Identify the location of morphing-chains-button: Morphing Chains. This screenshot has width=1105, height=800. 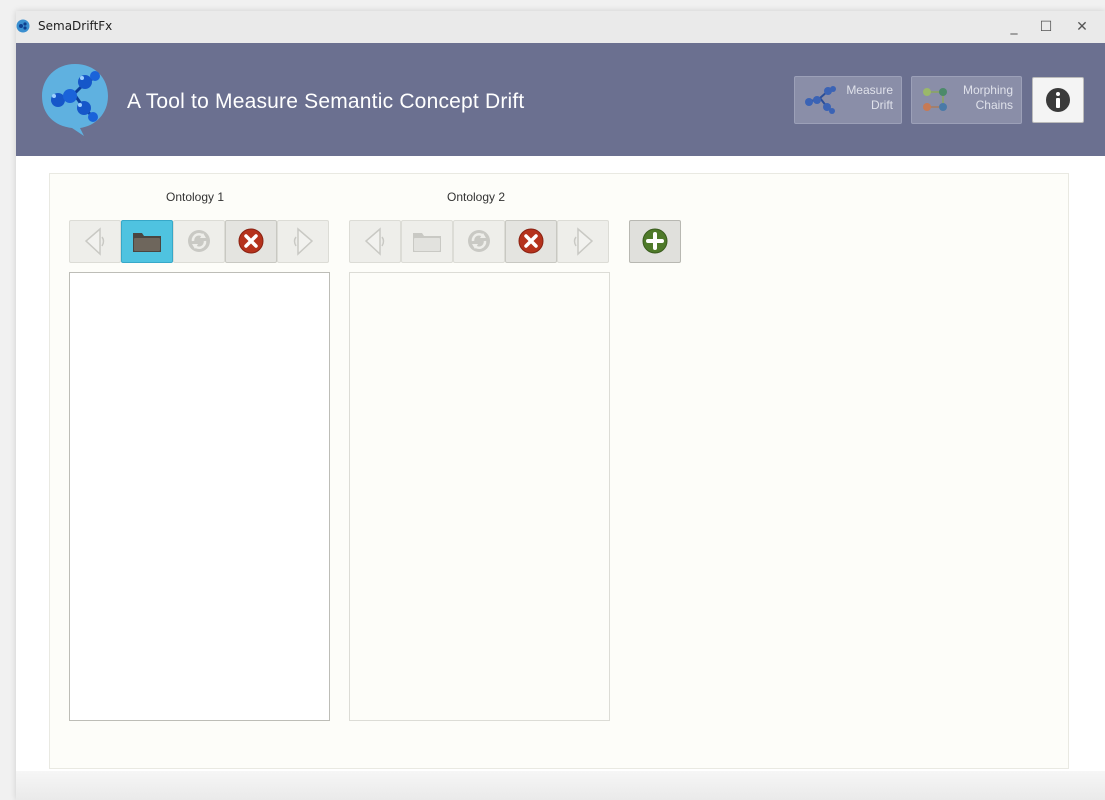
(966, 100).